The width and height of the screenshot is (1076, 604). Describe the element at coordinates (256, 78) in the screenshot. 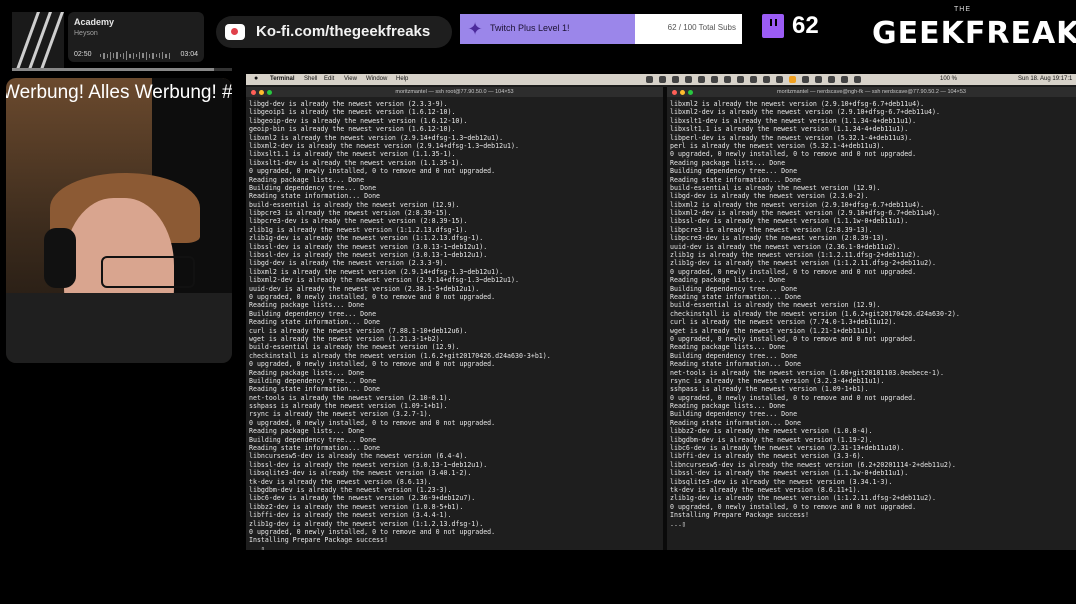

I see `apple-icon: ●` at that location.